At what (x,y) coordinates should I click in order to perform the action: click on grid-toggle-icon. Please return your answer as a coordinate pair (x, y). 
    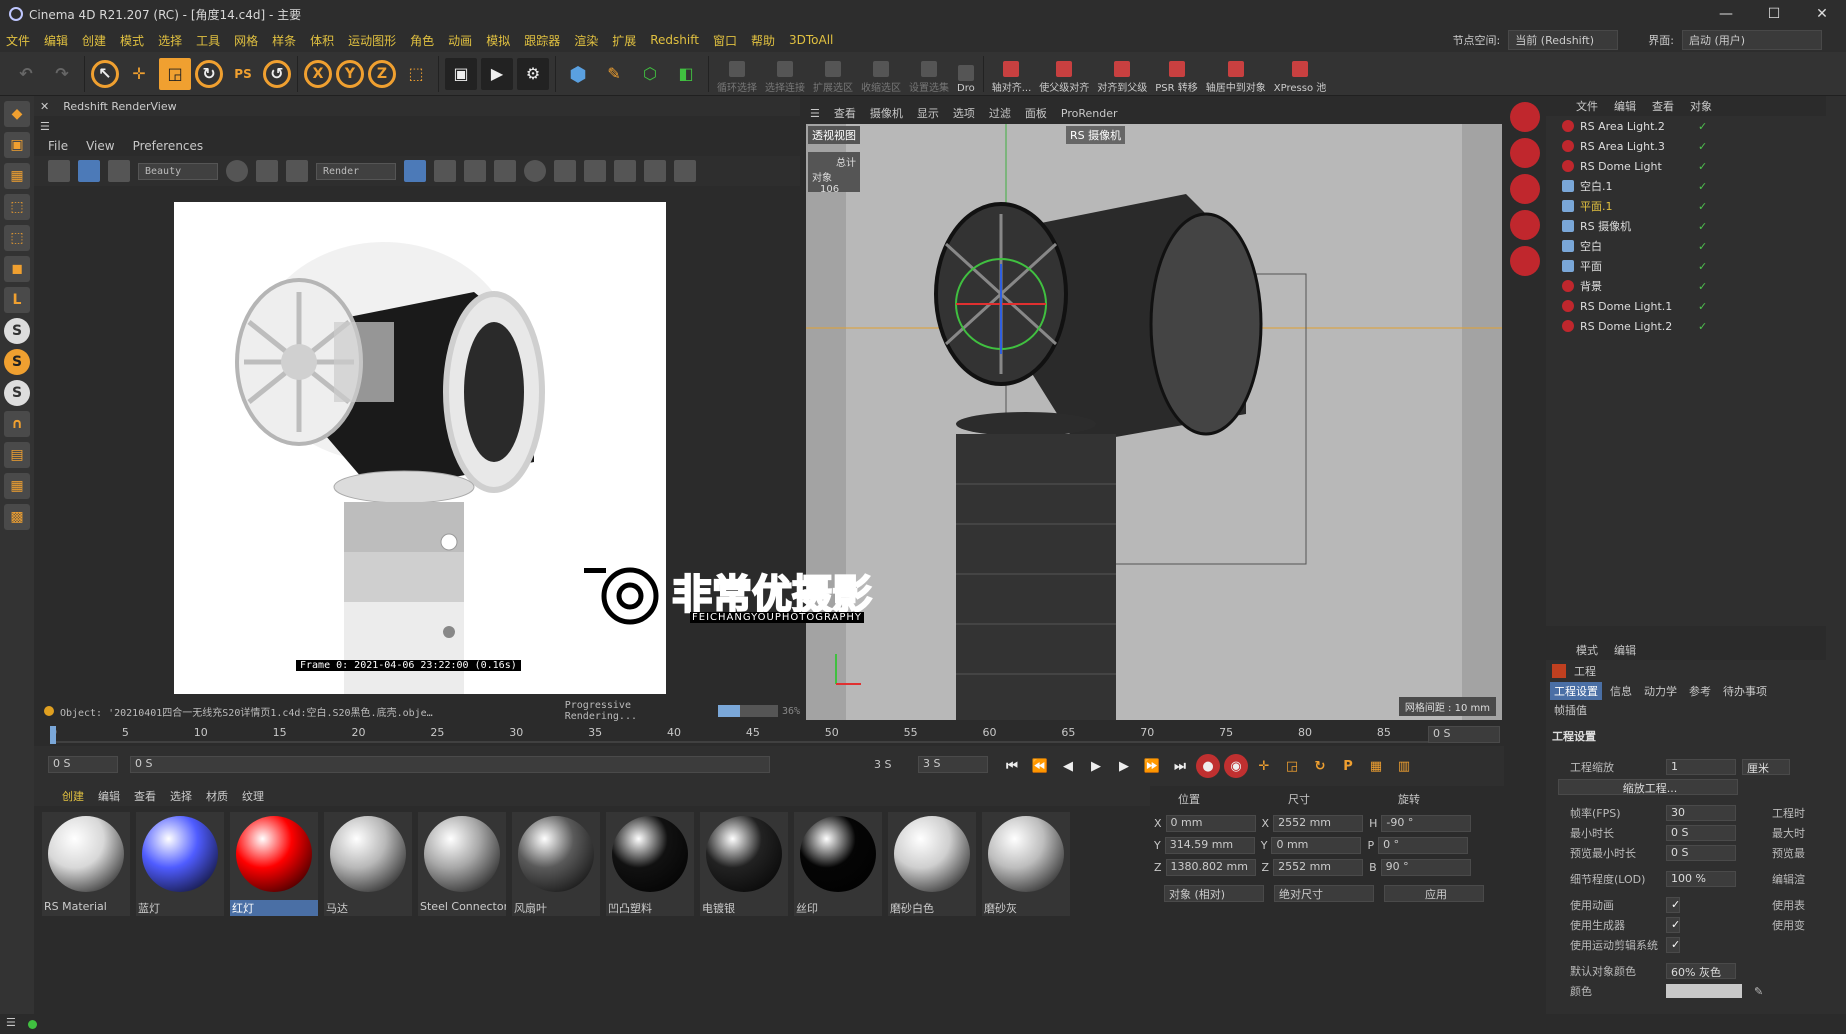
    Looking at the image, I should click on (267, 171).